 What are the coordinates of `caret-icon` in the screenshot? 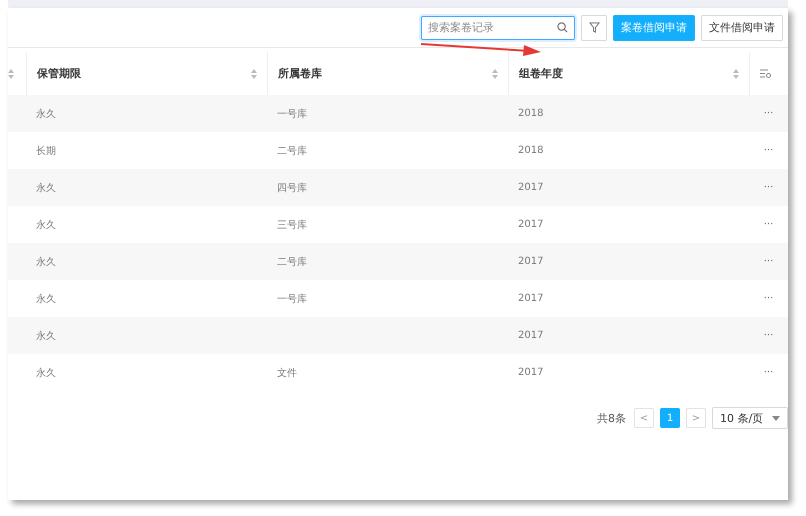 It's located at (776, 418).